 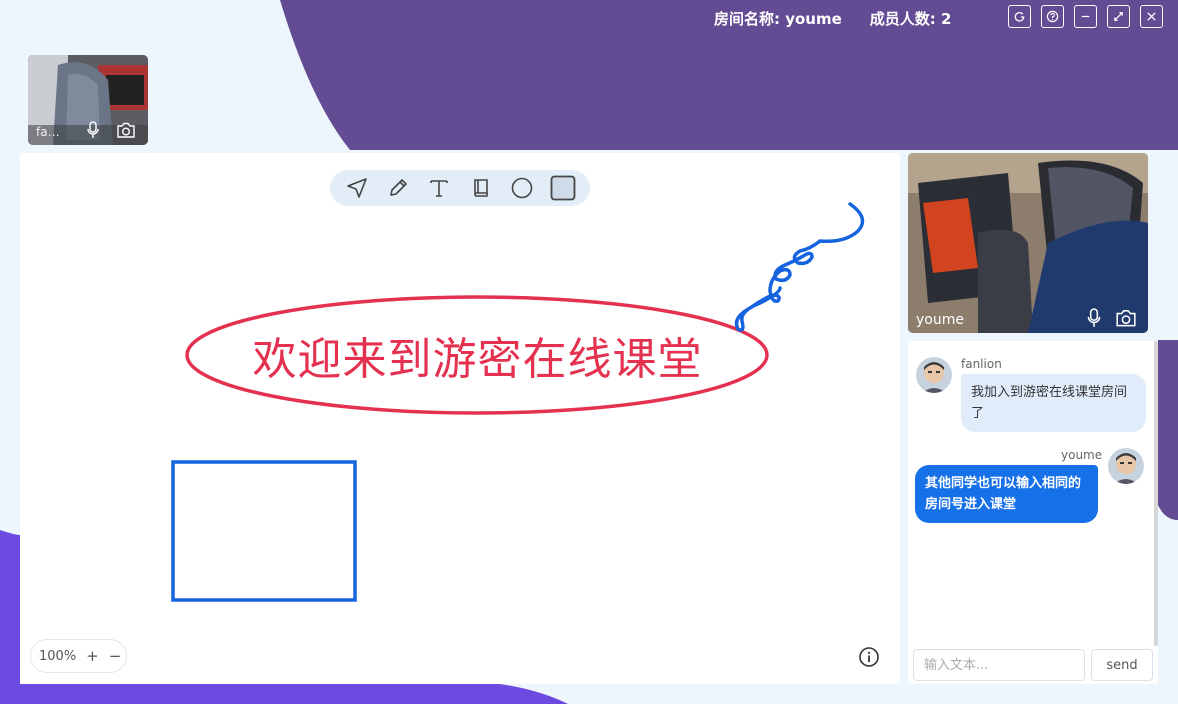 What do you see at coordinates (1151, 16) in the screenshot?
I see `close-icon` at bounding box center [1151, 16].